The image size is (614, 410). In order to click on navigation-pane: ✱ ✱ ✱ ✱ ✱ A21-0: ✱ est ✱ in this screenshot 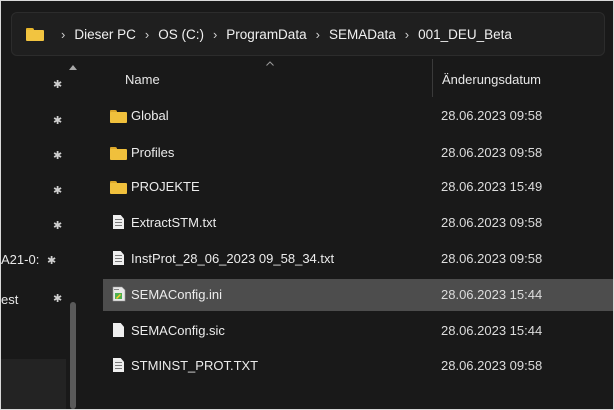, I will do `click(47, 234)`.